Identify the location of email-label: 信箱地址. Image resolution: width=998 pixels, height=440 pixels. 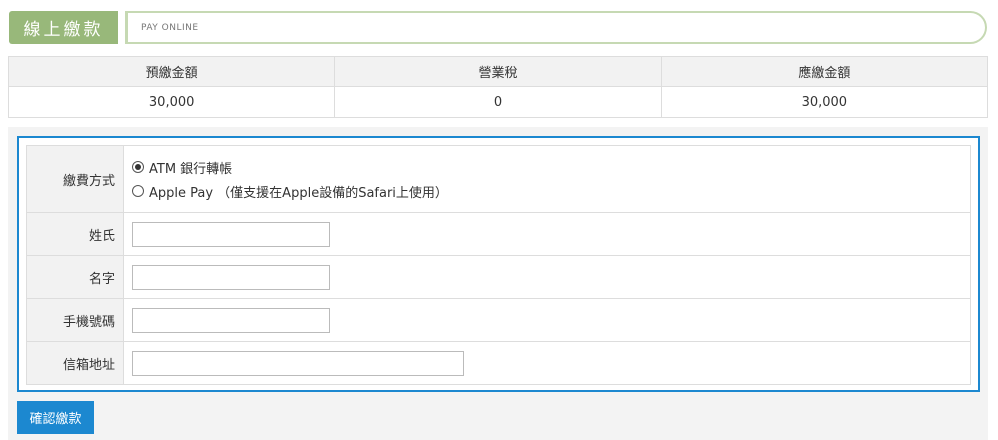
(75, 363).